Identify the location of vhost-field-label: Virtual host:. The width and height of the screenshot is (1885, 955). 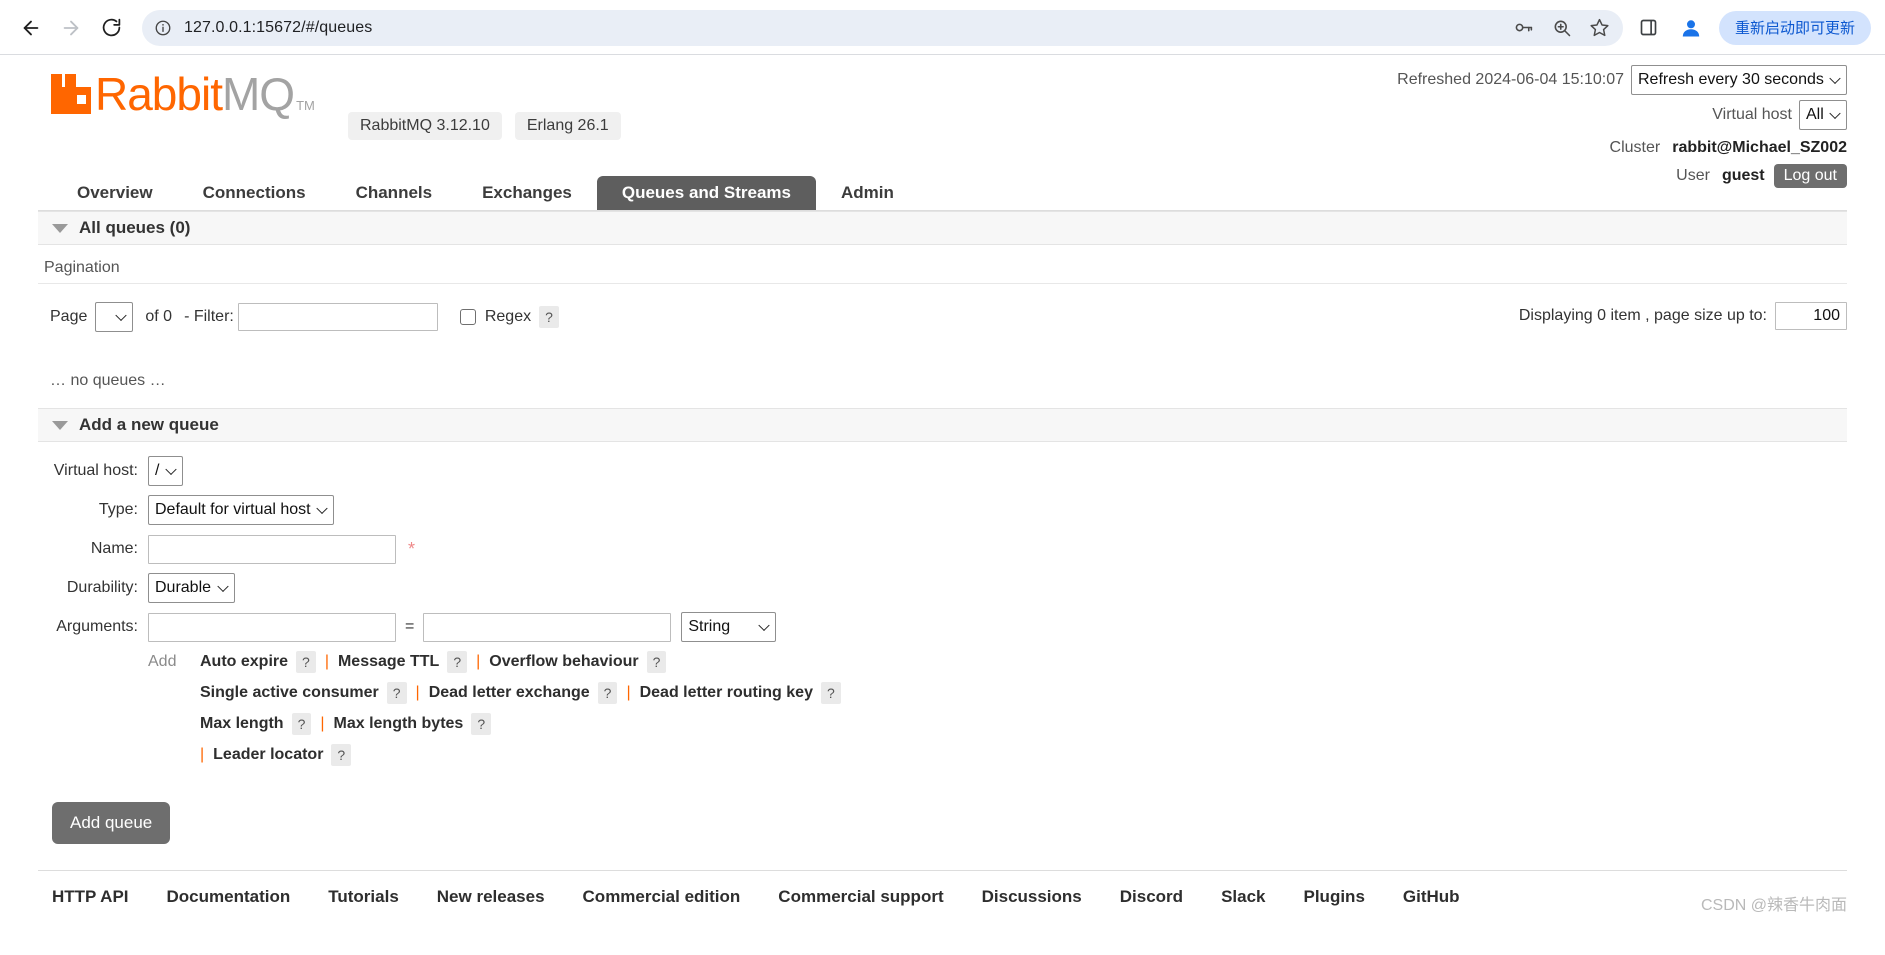
(95, 470).